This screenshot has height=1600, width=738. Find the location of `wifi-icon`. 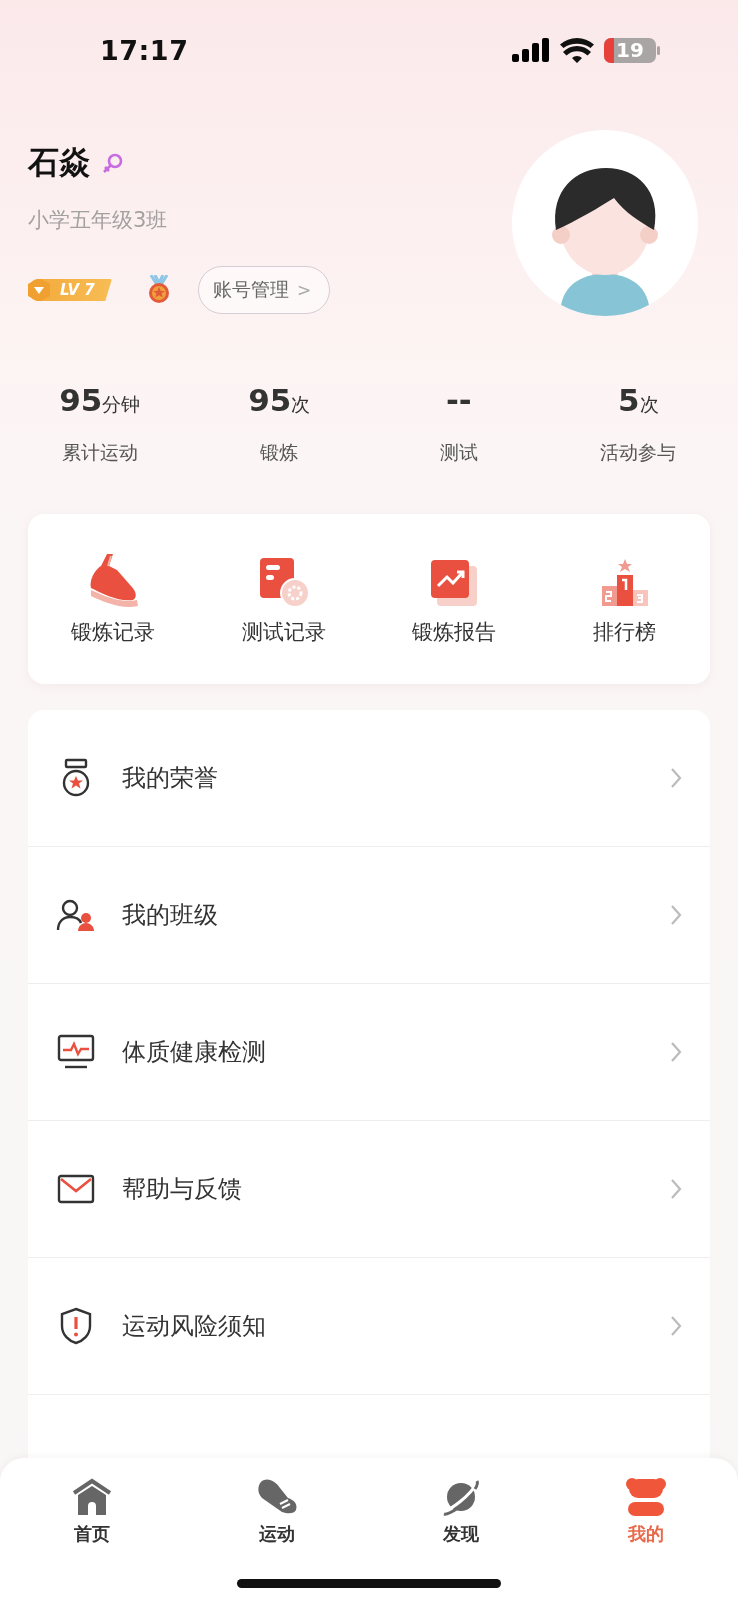

wifi-icon is located at coordinates (577, 50).